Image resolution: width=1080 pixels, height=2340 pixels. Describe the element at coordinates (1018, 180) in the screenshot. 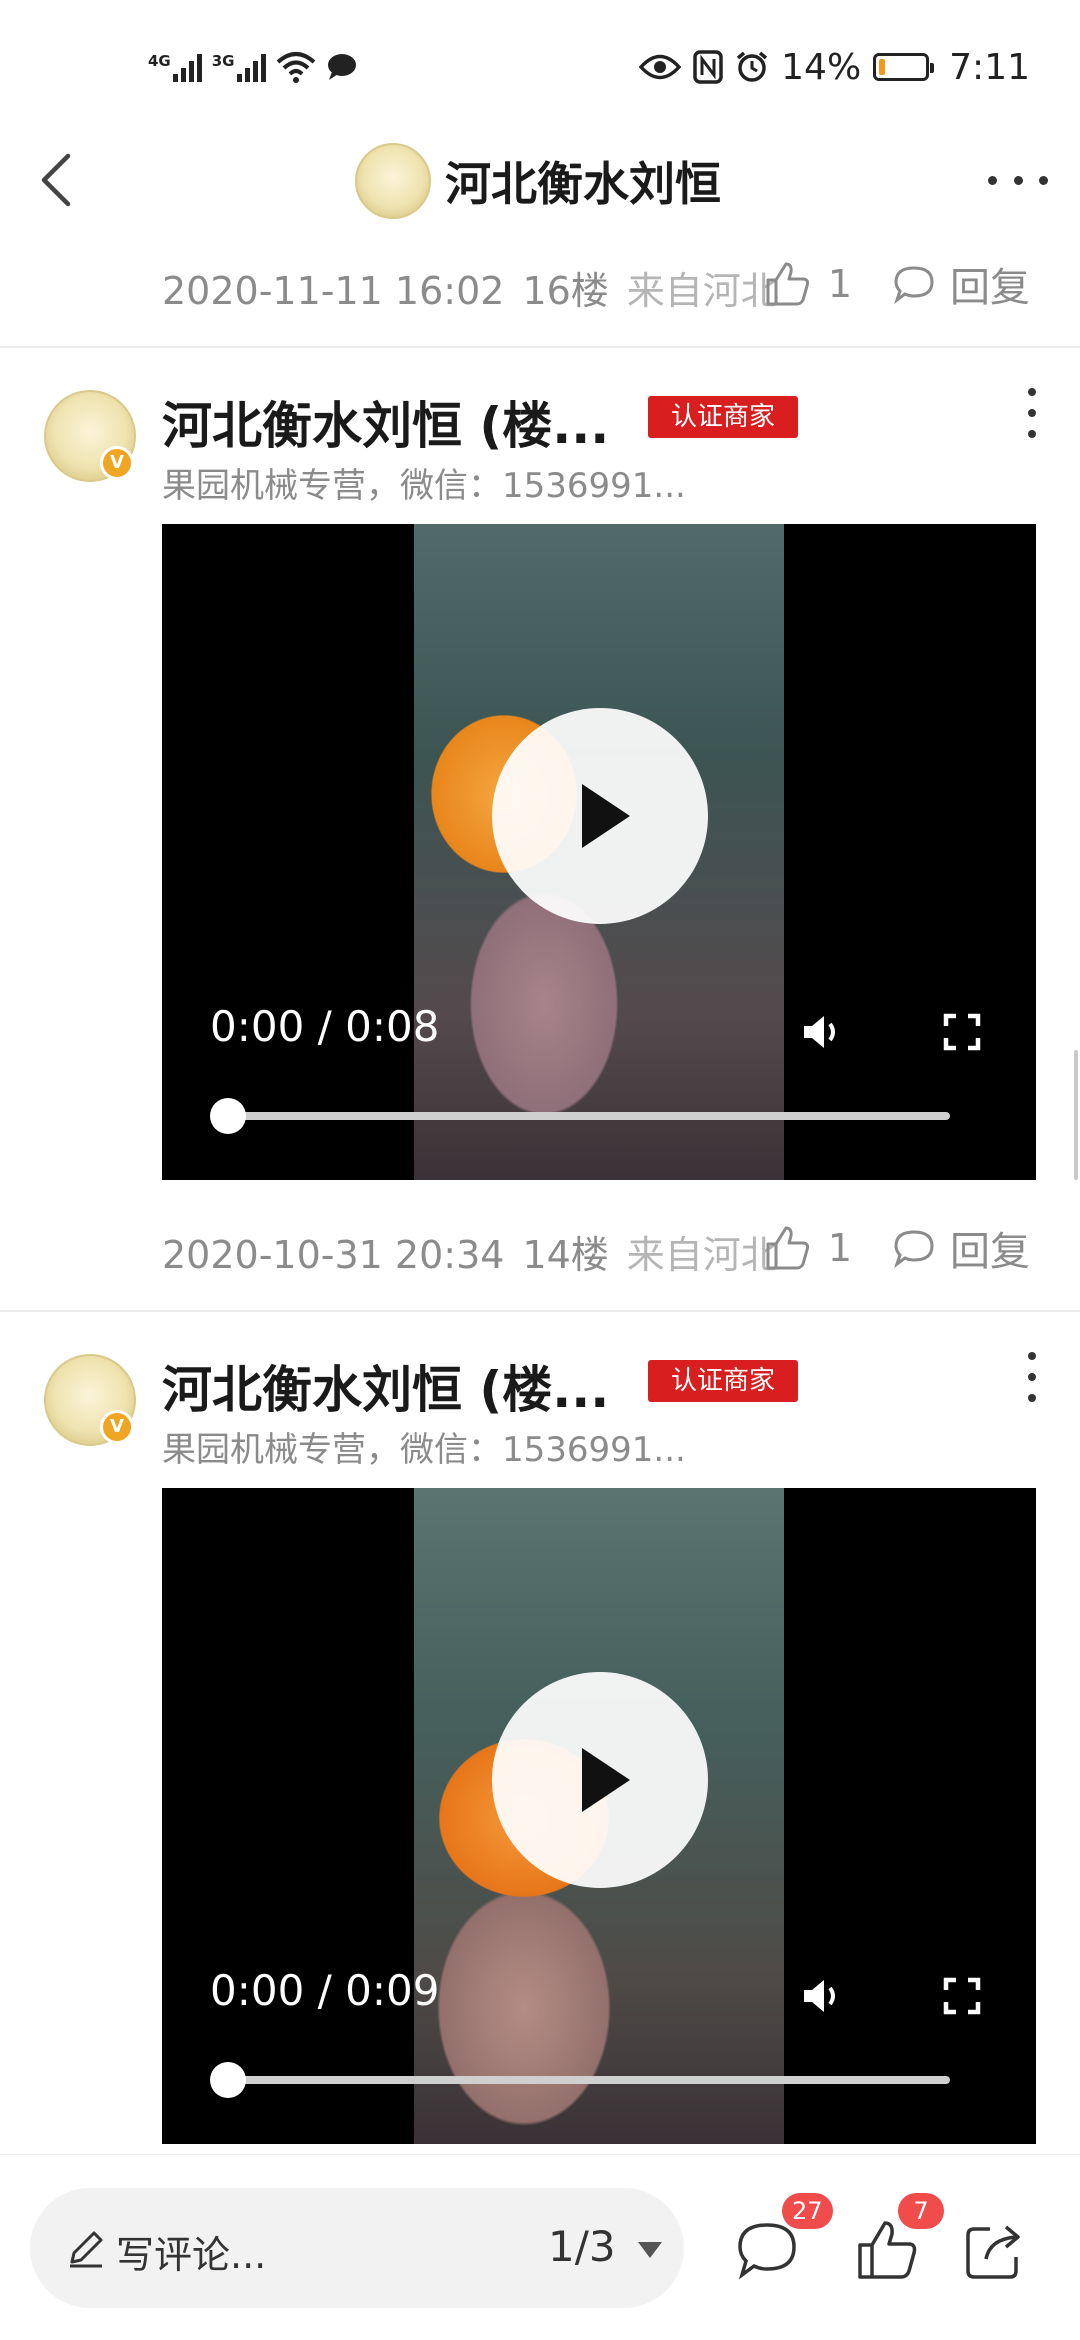

I see `more-options-button` at that location.